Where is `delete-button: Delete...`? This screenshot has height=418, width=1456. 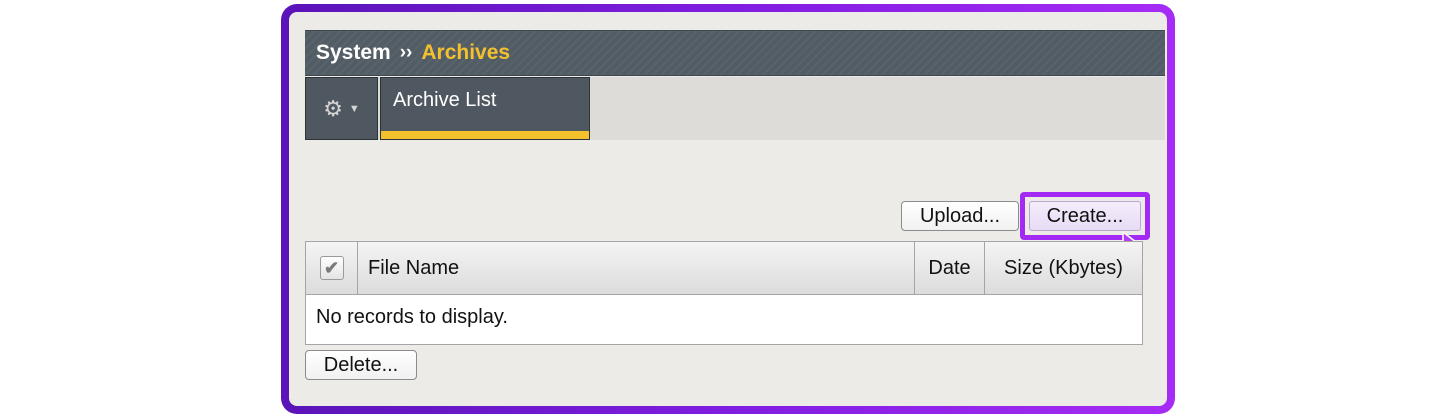
delete-button: Delete... is located at coordinates (361, 365).